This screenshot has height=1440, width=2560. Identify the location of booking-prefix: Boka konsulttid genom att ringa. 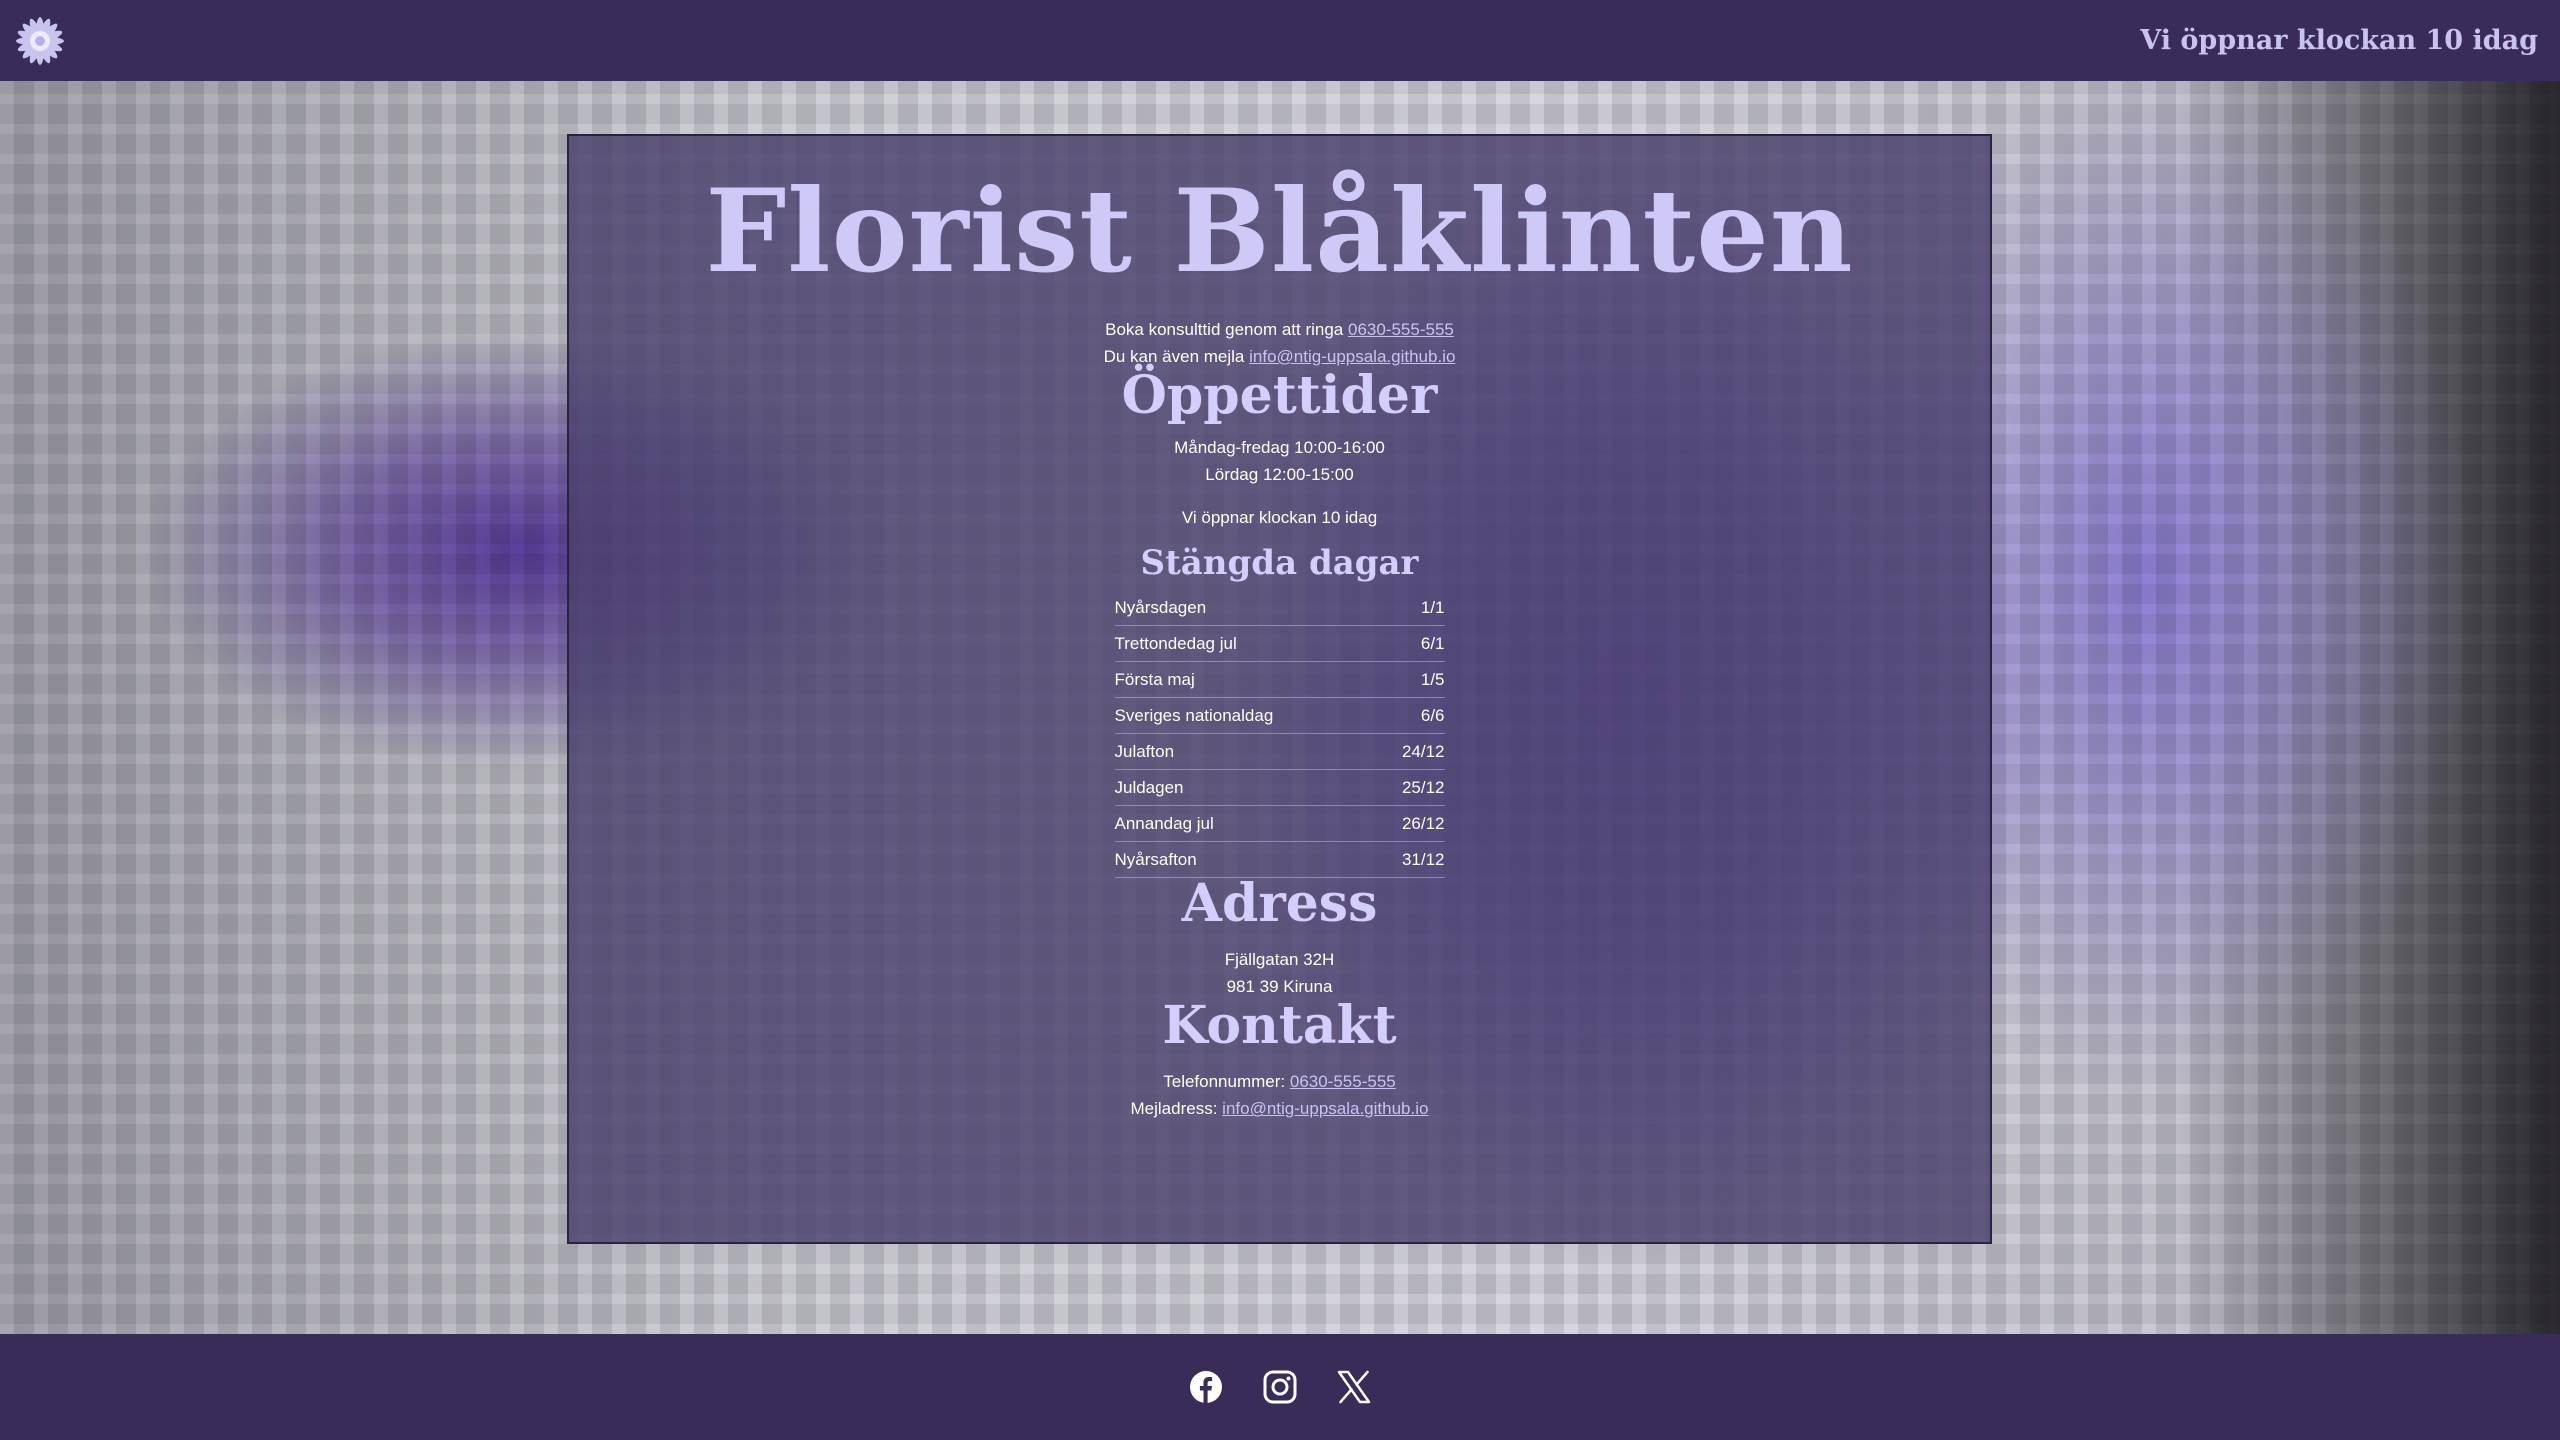
(1224, 329).